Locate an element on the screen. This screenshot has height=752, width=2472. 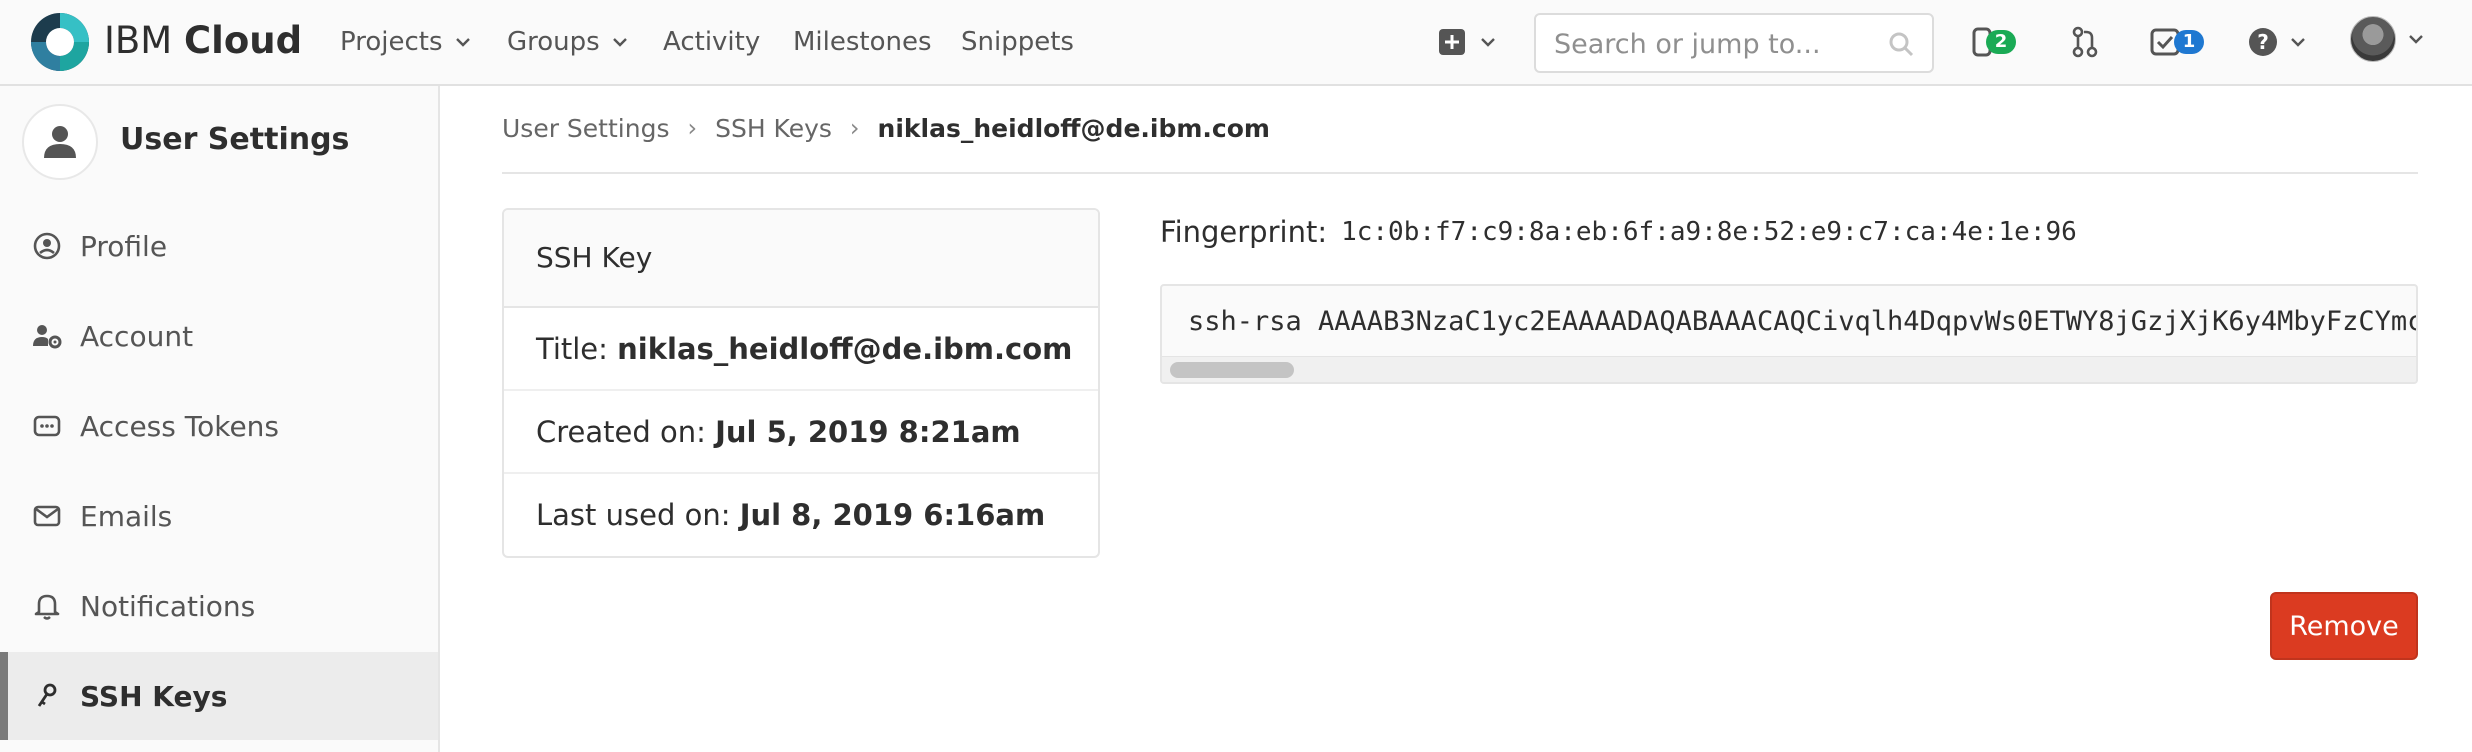
sidebar-item-profile: Profile is located at coordinates (219, 246).